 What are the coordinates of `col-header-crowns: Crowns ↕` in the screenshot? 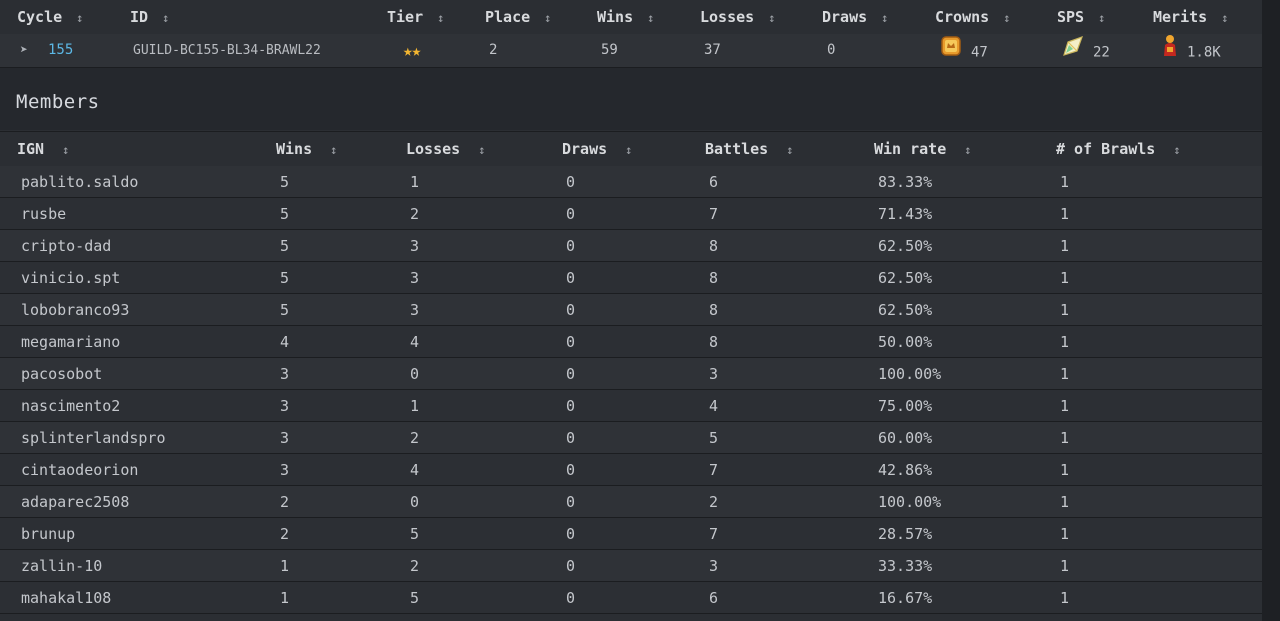 It's located at (972, 17).